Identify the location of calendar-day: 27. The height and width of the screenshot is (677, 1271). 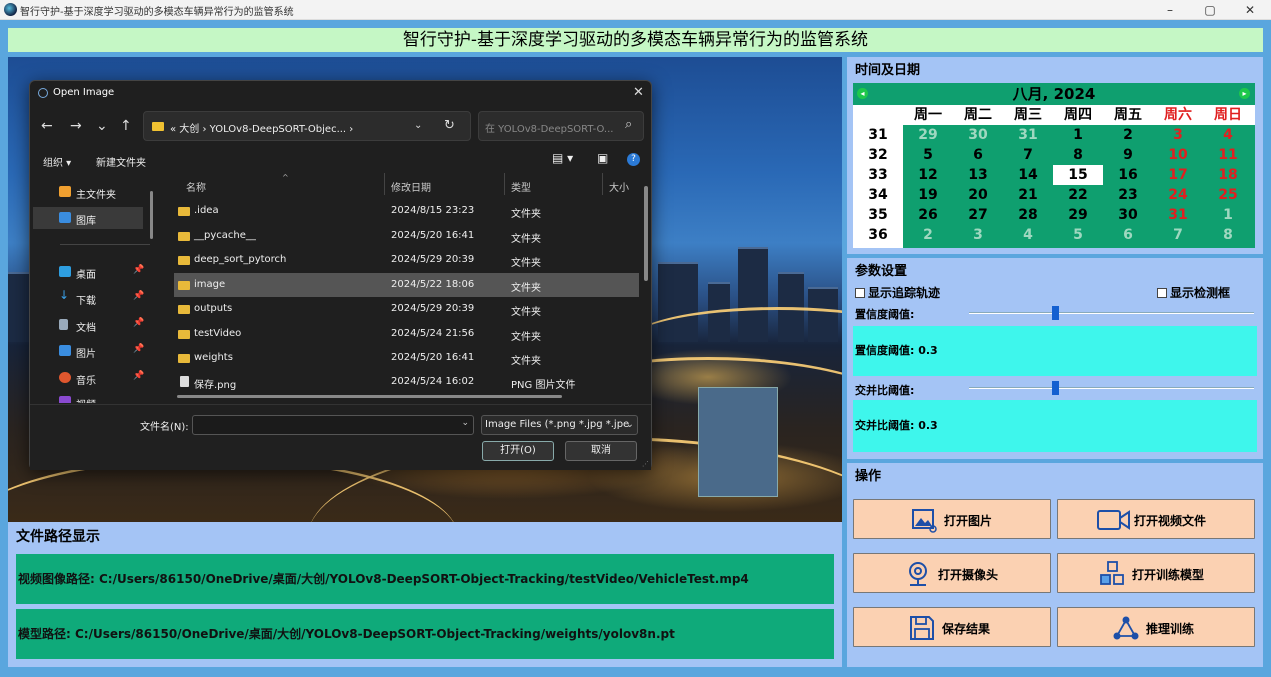
(978, 215).